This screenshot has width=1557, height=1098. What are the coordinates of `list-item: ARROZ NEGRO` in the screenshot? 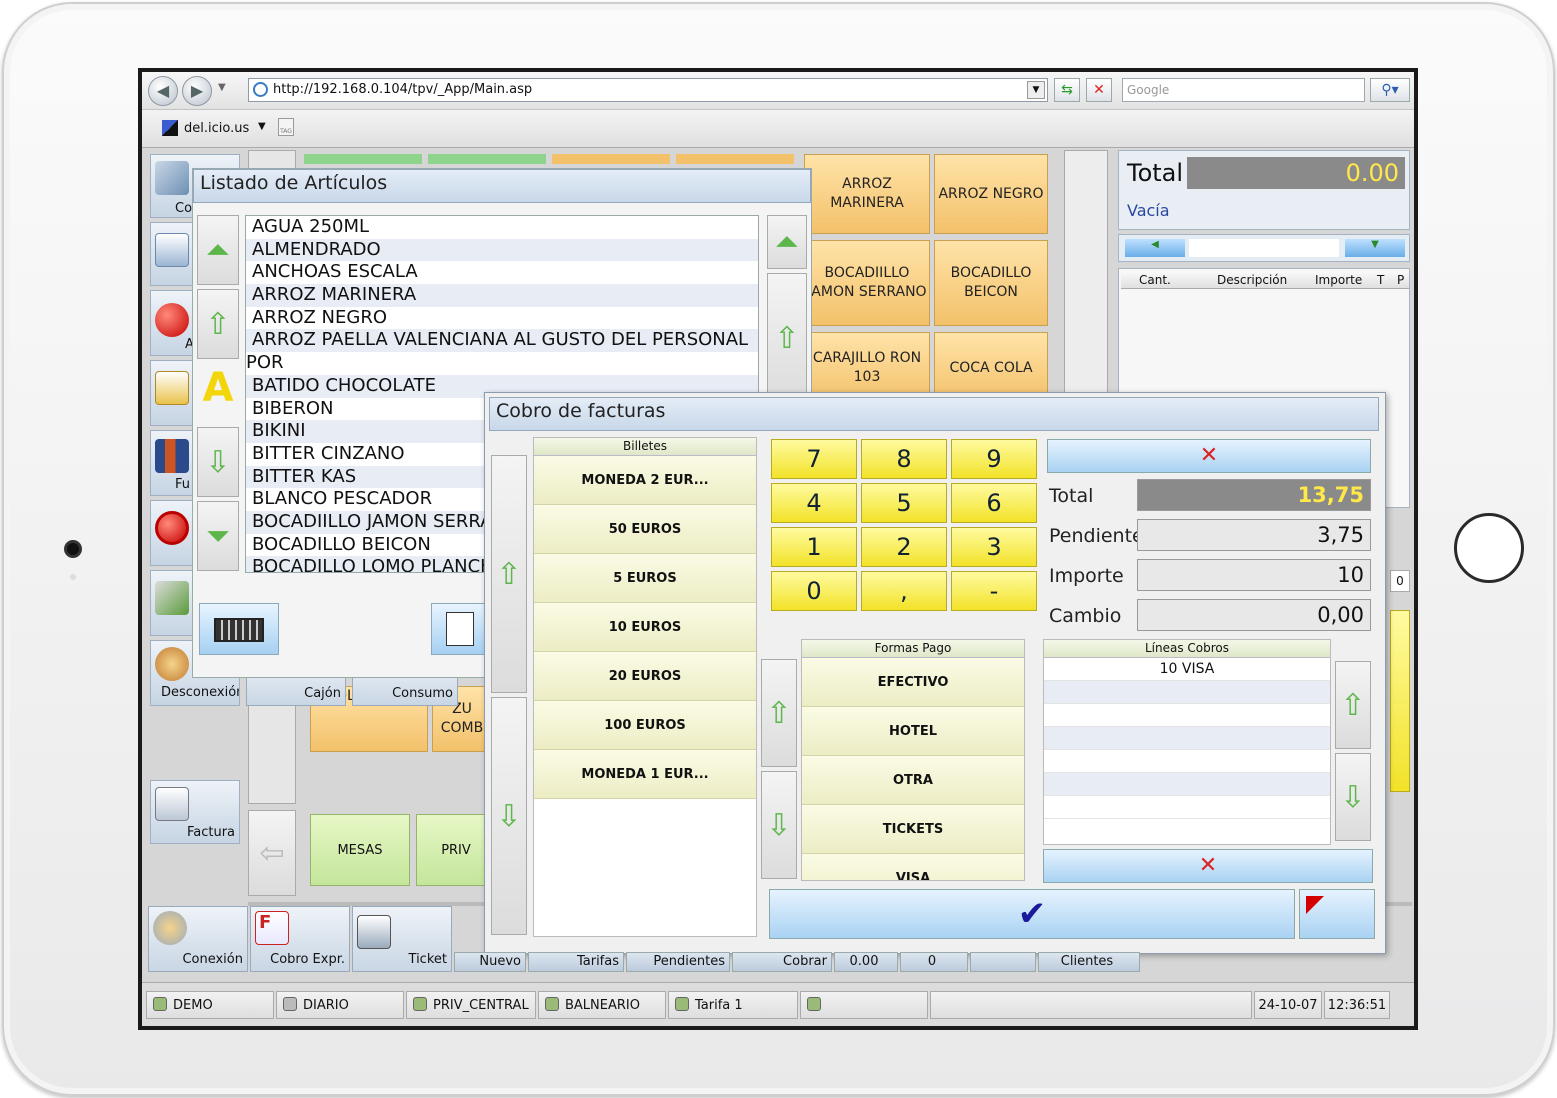 It's located at (502, 318).